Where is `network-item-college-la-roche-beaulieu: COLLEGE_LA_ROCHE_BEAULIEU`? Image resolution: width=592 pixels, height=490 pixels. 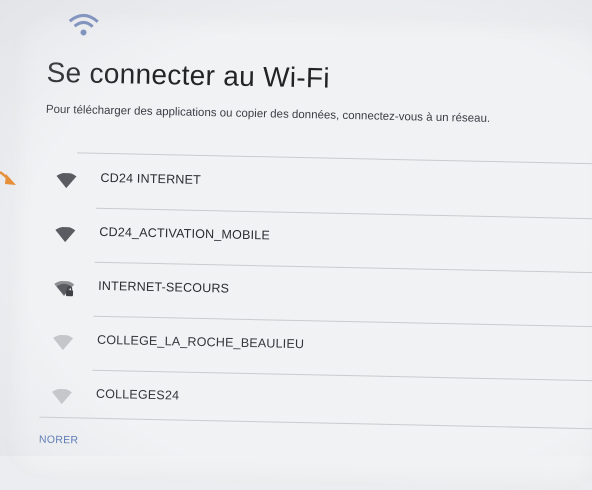 network-item-college-la-roche-beaulieu: COLLEGE_LA_ROCHE_BEAULIEU is located at coordinates (309, 350).